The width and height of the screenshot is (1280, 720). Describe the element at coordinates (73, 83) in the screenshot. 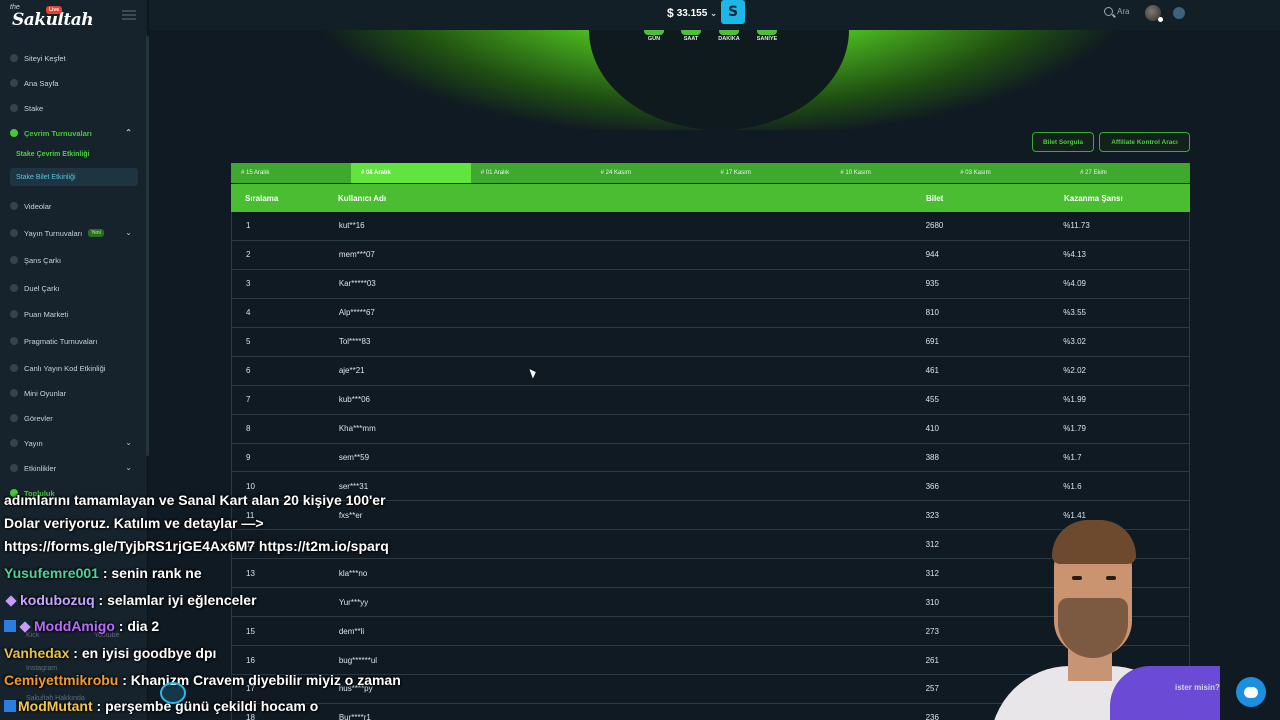

I see `sidebar-item-home: Ana Sayfa` at that location.